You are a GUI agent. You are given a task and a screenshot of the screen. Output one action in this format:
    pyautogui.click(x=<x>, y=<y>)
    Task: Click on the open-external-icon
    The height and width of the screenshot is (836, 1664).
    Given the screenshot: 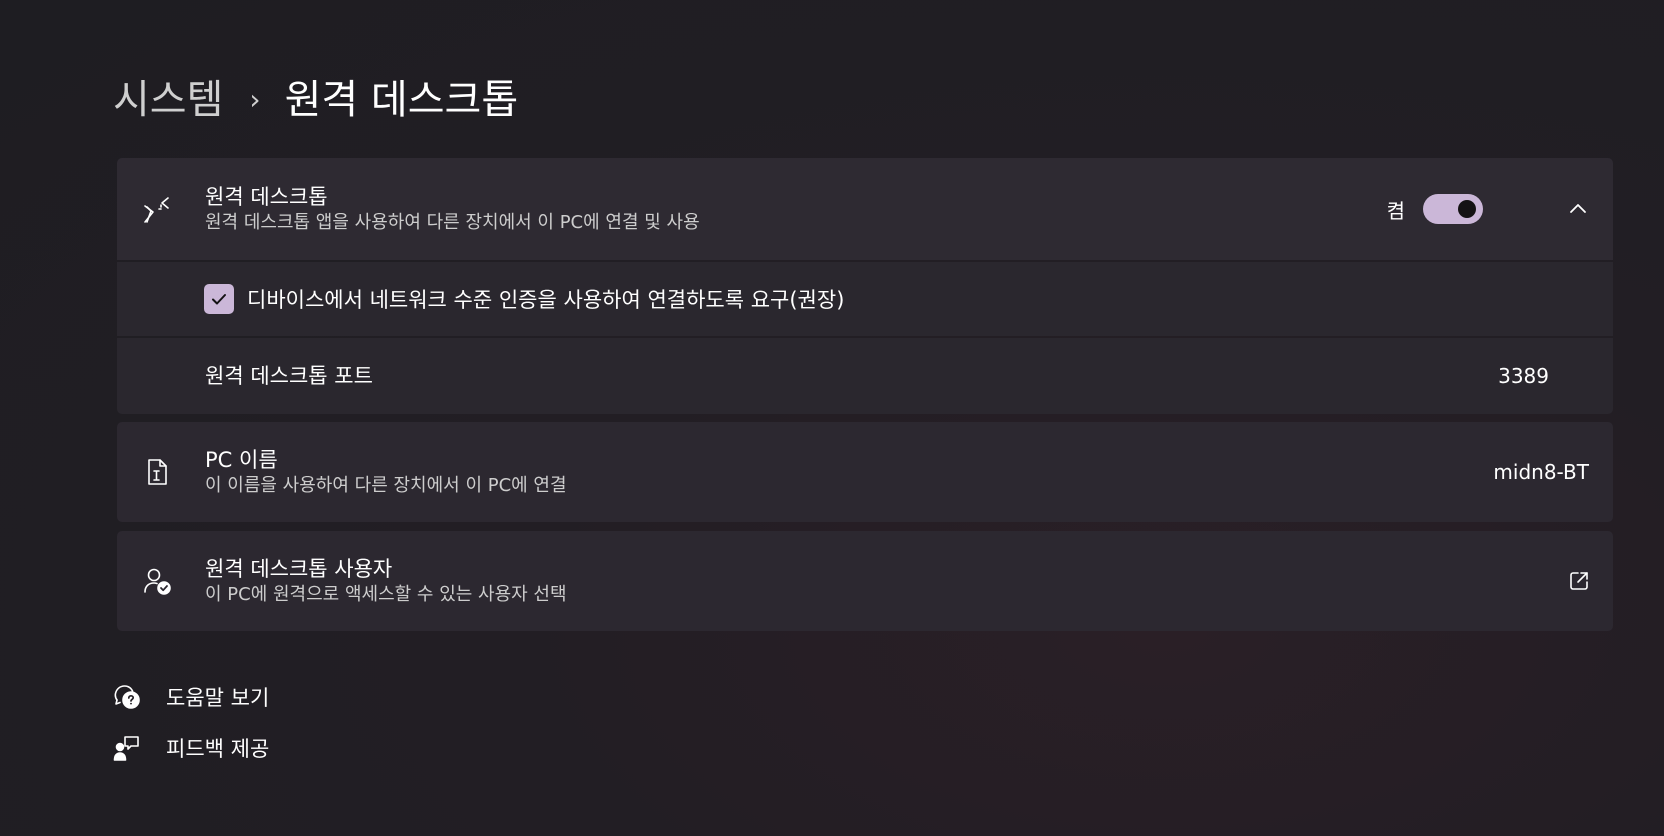 What is the action you would take?
    pyautogui.click(x=1579, y=581)
    